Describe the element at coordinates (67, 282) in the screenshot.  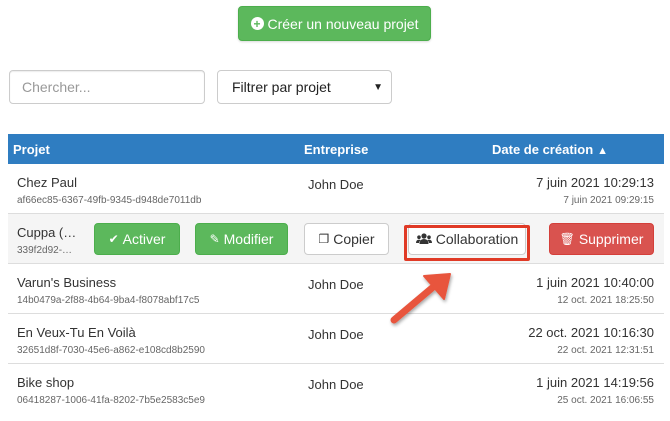
I see `project-name: Varun's Business` at that location.